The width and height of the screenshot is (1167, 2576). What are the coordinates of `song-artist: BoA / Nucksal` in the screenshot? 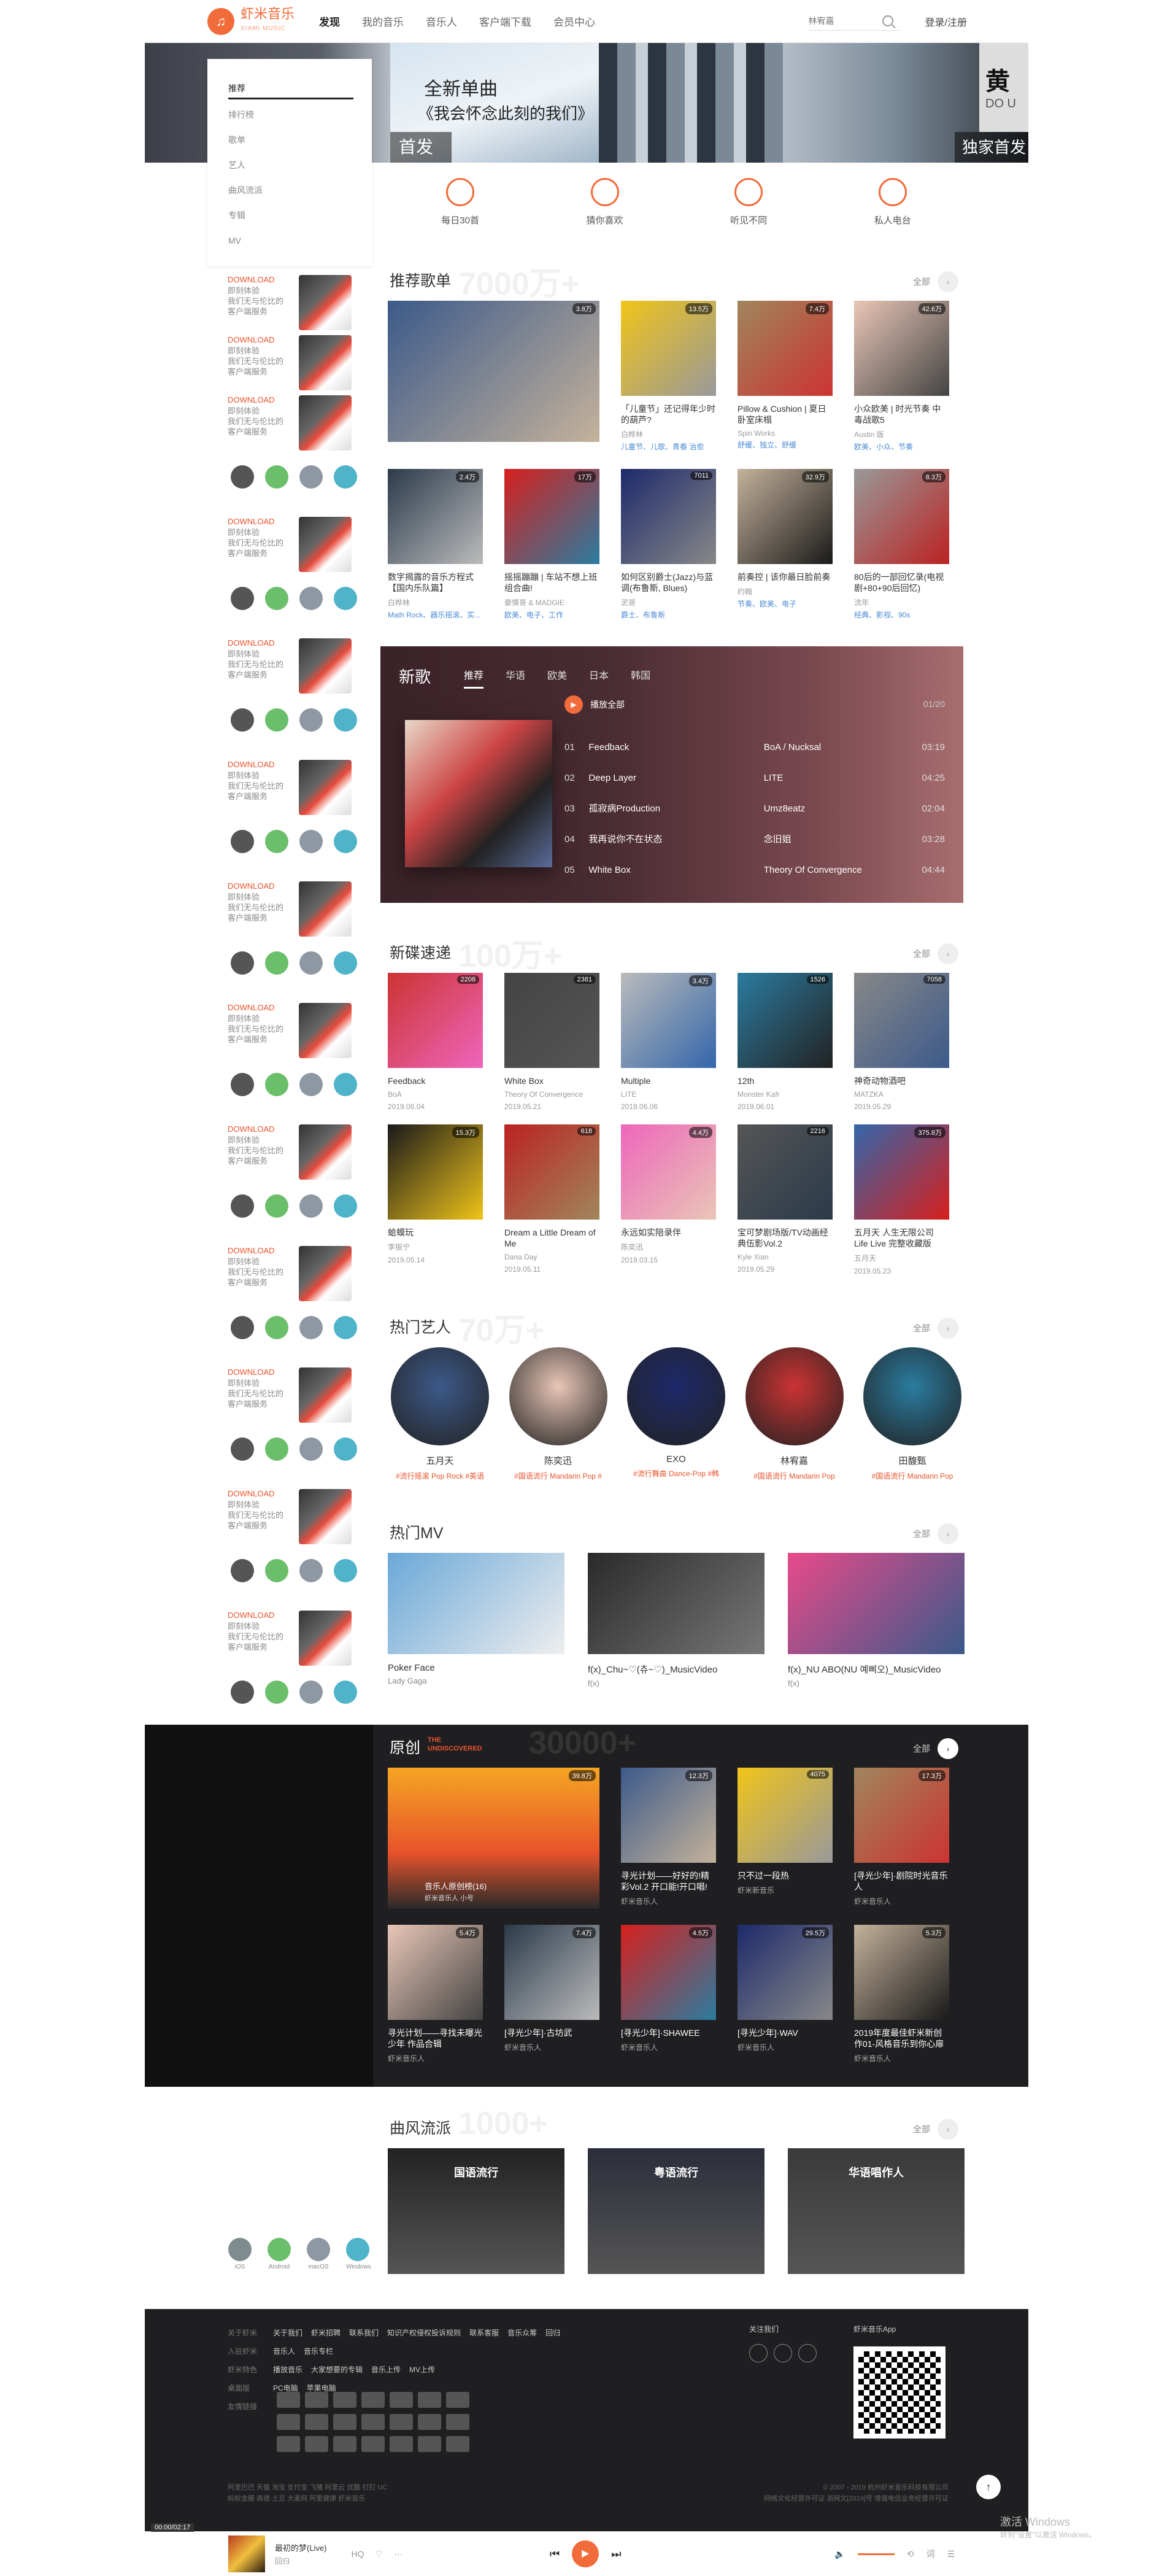 It's located at (842, 747).